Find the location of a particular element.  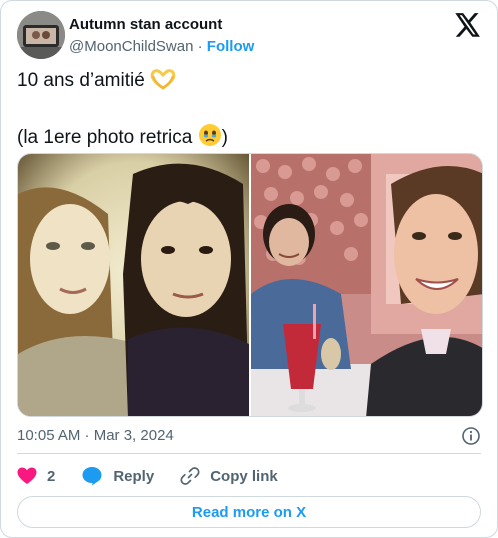

reply-button: Reply is located at coordinates (117, 476).